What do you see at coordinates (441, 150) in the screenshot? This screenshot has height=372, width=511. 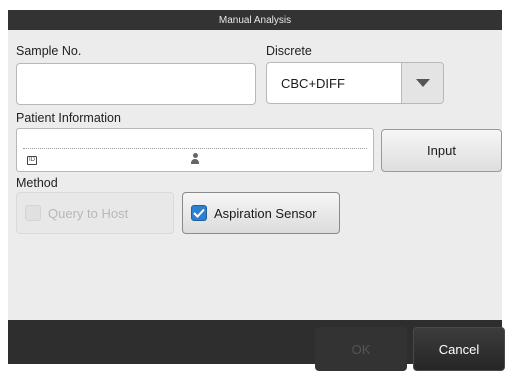 I see `patient-input-button: Input` at bounding box center [441, 150].